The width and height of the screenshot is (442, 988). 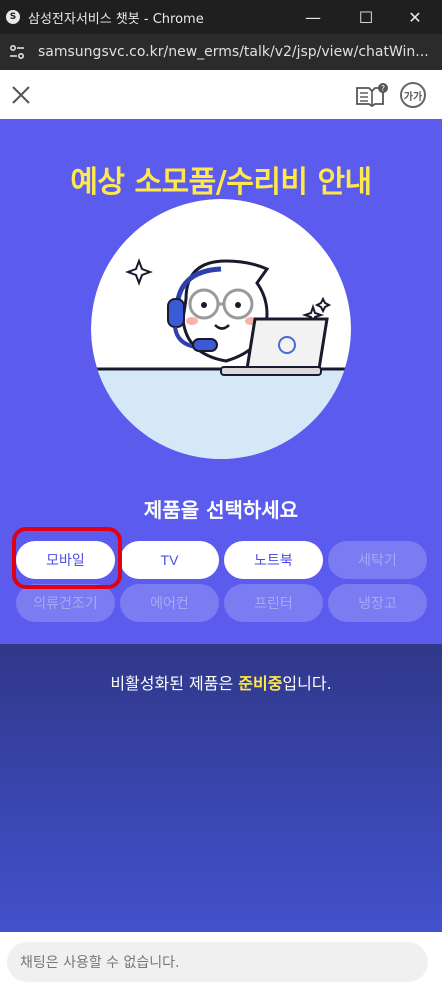 I want to click on chat-footer: 채팅은 사용할 수 없습니다., so click(x=221, y=960).